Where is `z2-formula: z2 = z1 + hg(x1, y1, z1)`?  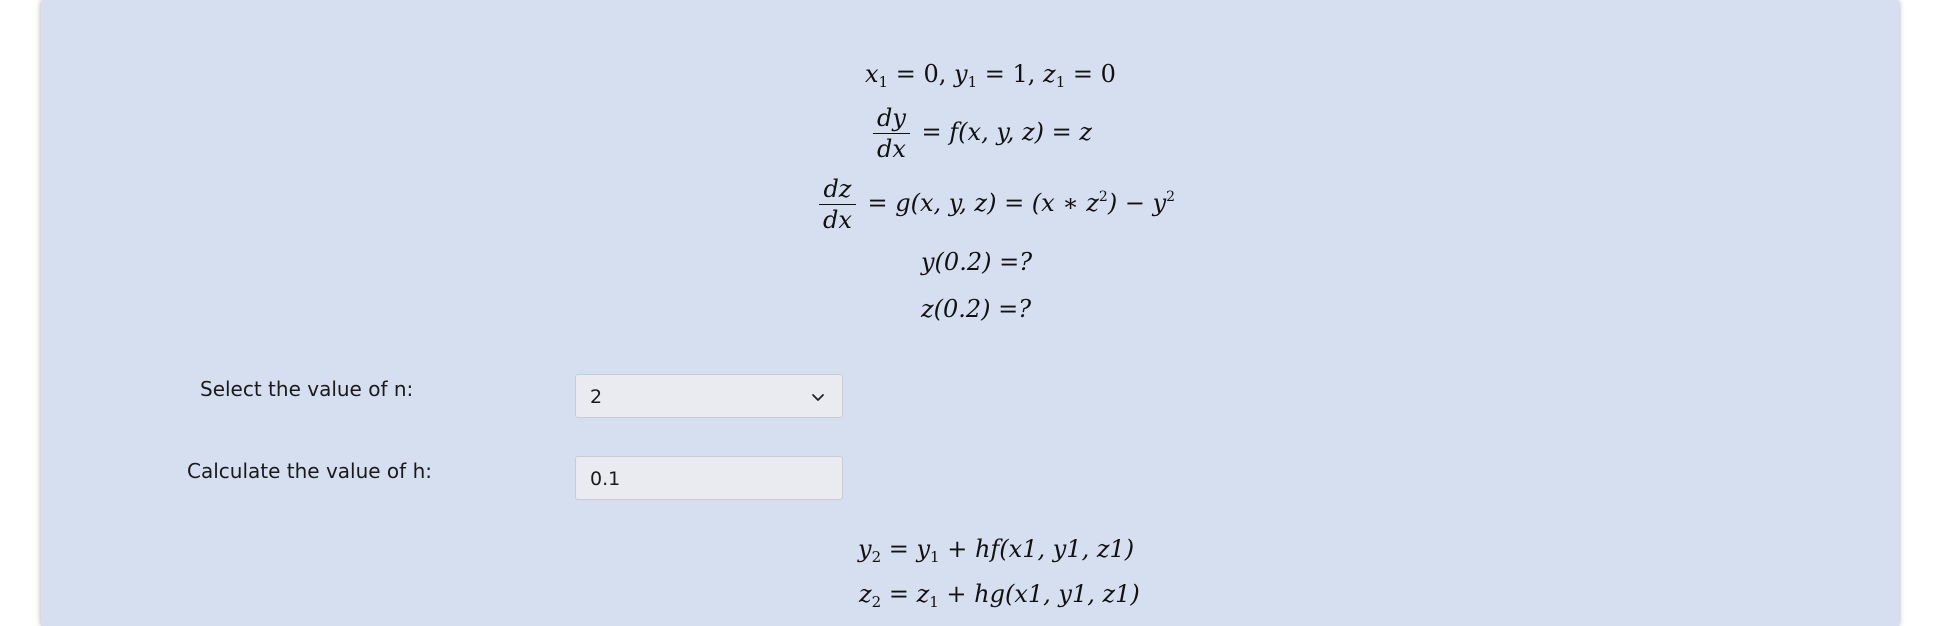
z2-formula: z2 = z1 + hg(x1, y1, z1) is located at coordinates (999, 595).